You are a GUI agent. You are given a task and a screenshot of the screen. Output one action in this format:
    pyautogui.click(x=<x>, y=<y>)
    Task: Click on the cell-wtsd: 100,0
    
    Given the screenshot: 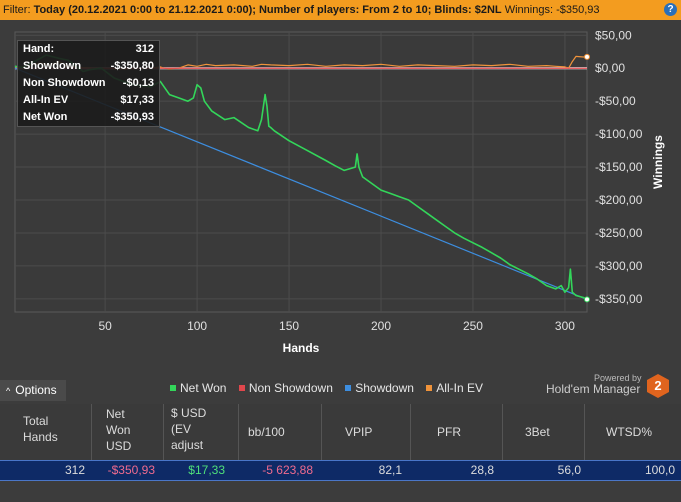 What is the action you would take?
    pyautogui.click(x=659, y=470)
    